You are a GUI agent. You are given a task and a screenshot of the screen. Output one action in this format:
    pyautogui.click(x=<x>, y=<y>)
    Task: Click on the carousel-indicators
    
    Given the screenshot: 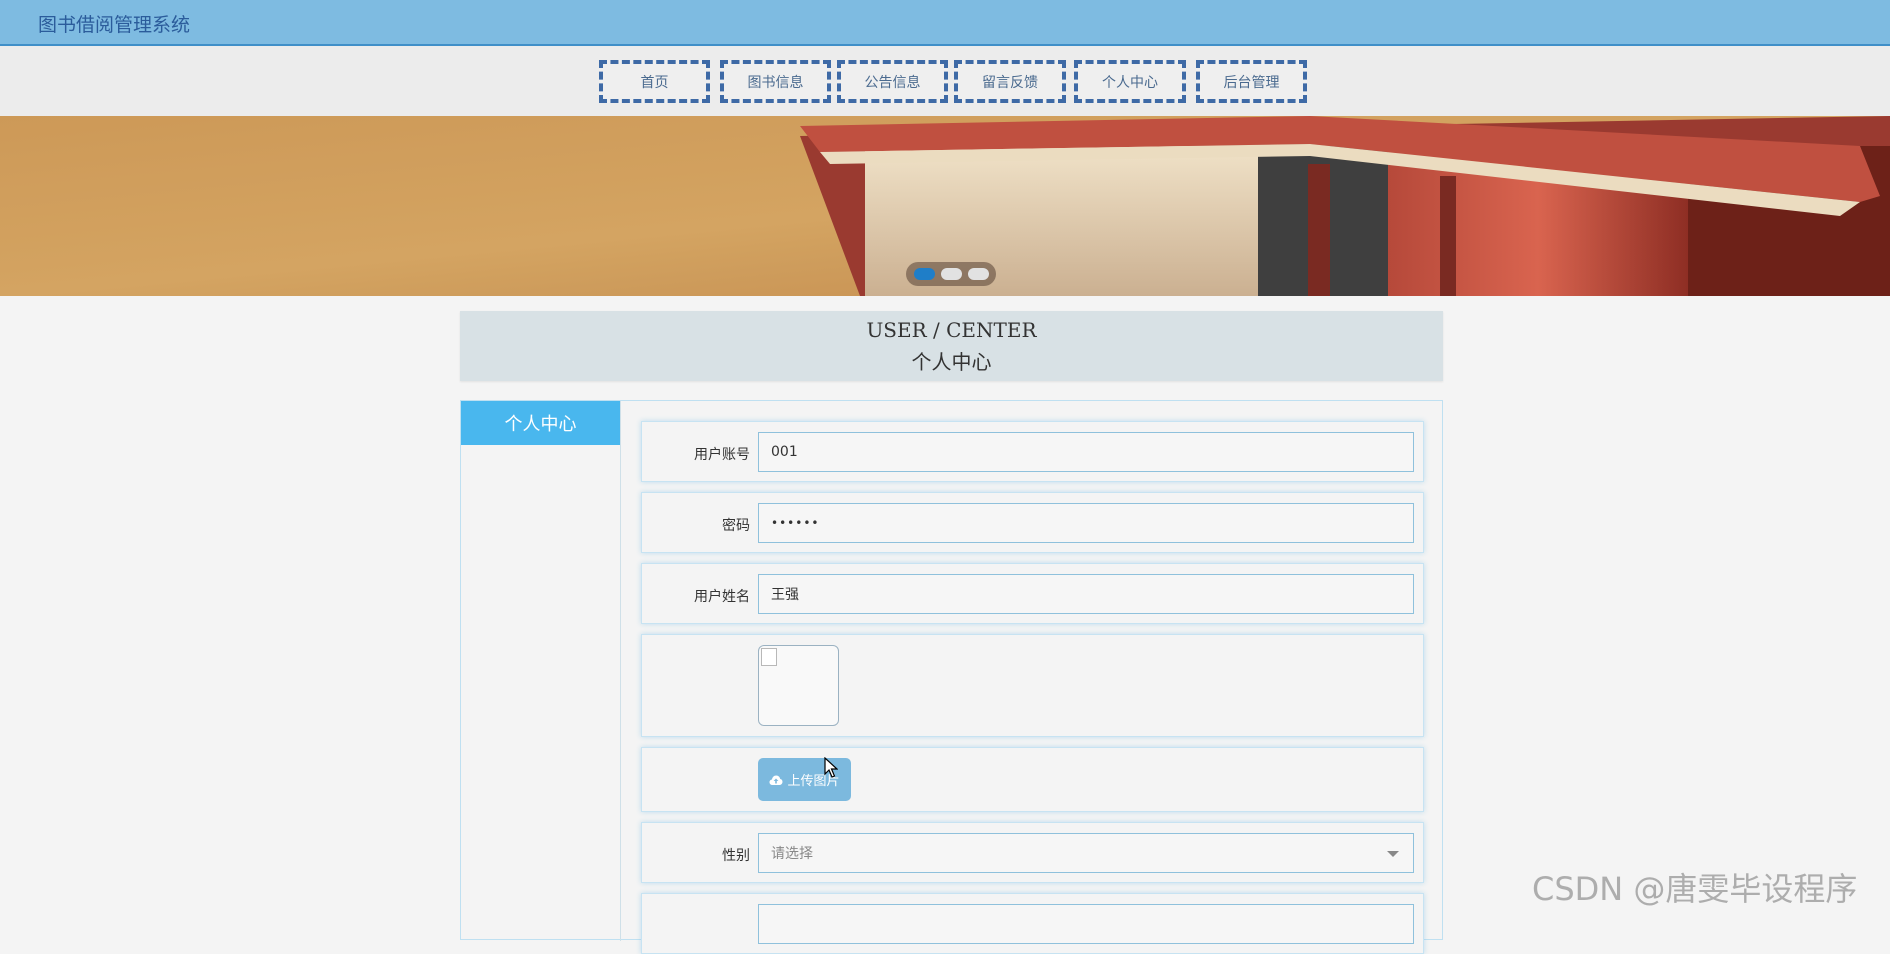 What is the action you would take?
    pyautogui.click(x=951, y=274)
    